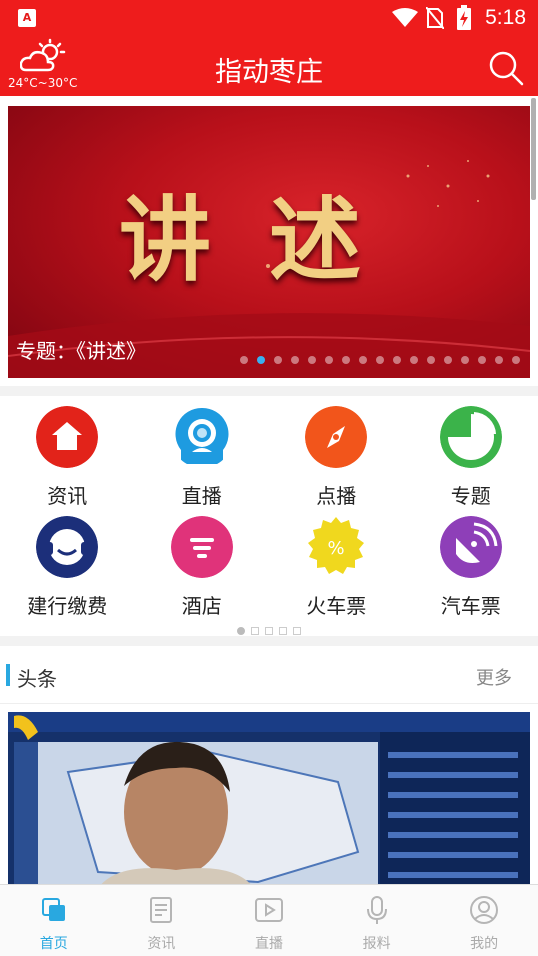  Describe the element at coordinates (506, 68) in the screenshot. I see `search-icon` at that location.